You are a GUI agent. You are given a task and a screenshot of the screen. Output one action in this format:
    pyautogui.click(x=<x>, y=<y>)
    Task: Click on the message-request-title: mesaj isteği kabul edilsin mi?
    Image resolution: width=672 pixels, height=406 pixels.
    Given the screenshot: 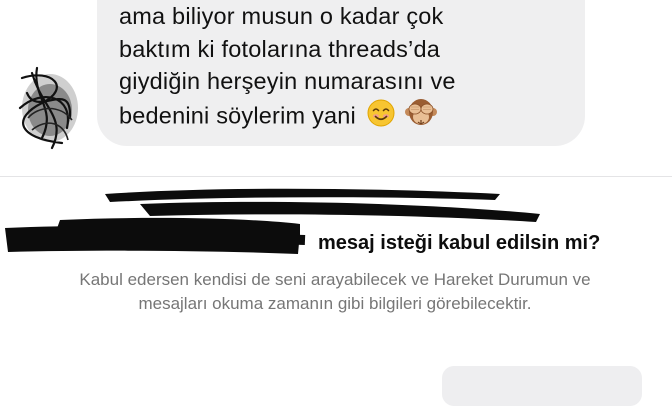 What is the action you would take?
    pyautogui.click(x=459, y=243)
    